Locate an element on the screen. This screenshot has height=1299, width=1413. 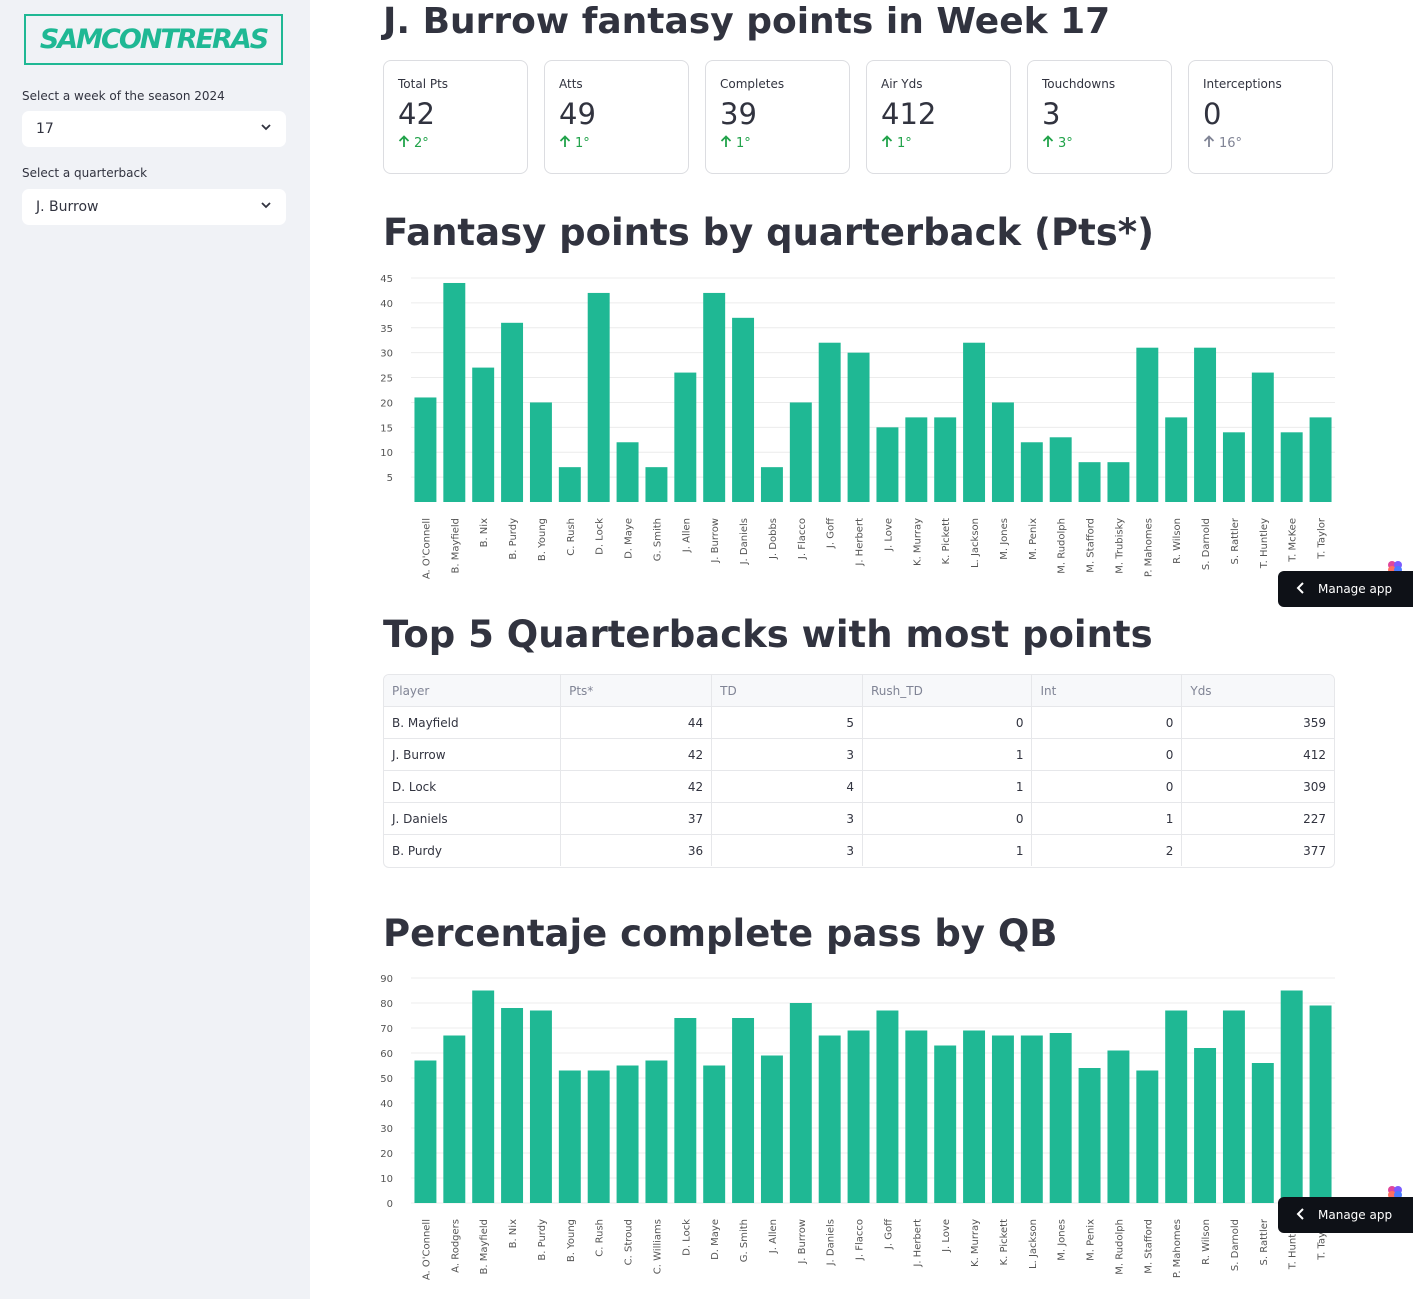
x-tick-label: K. Pickett is located at coordinates (946, 541).